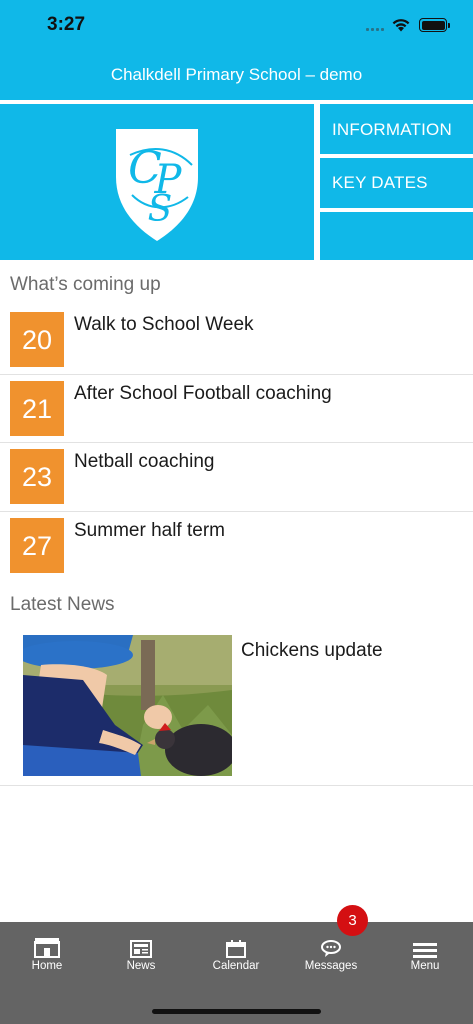 The image size is (473, 1024). I want to click on tab-messages: Messages, so click(331, 954).